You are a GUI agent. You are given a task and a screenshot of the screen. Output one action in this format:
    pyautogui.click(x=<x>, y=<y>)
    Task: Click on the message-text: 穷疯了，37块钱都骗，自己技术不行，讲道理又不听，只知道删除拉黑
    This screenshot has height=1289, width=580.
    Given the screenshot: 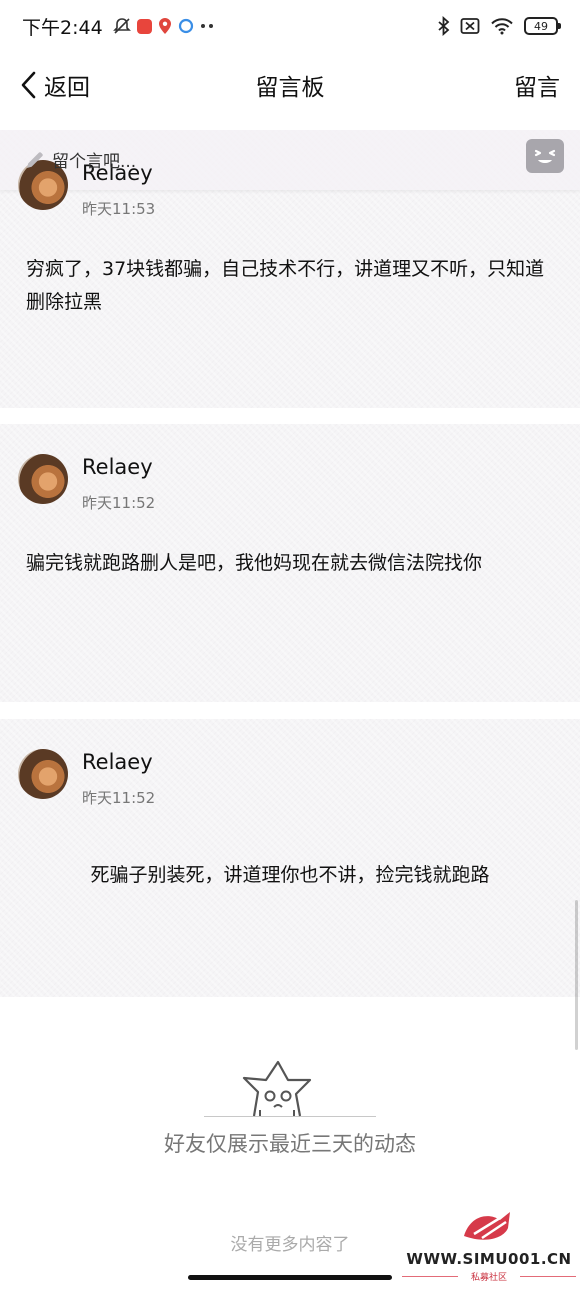 What is the action you would take?
    pyautogui.click(x=285, y=285)
    